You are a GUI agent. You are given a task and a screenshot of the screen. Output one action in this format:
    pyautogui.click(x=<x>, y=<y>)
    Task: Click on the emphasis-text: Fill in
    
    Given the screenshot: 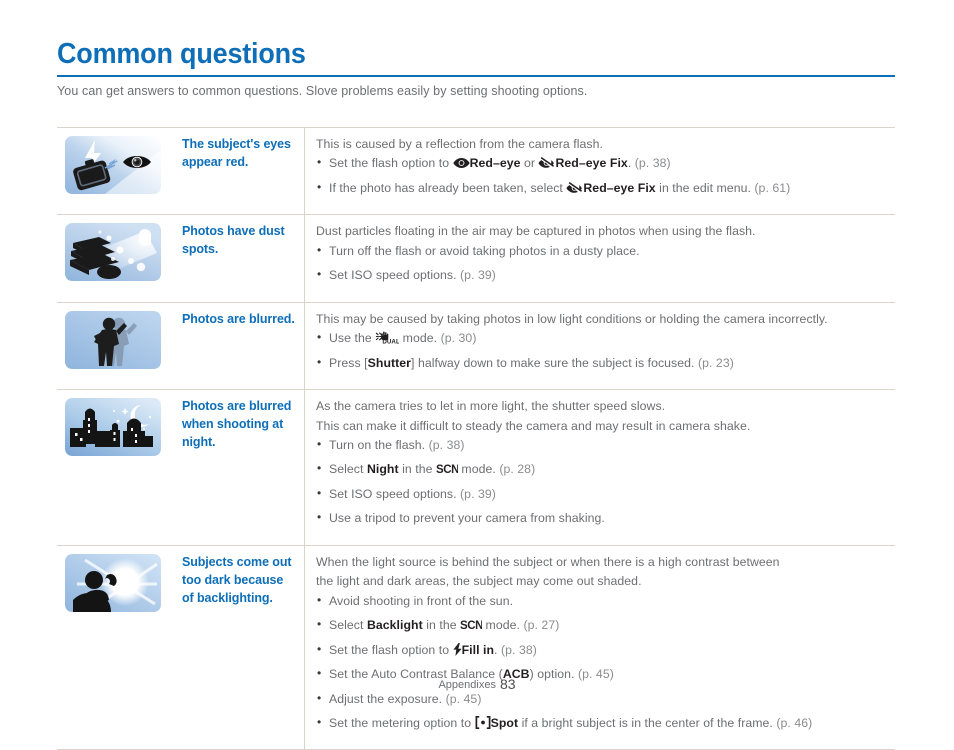 What is the action you would take?
    pyautogui.click(x=478, y=649)
    